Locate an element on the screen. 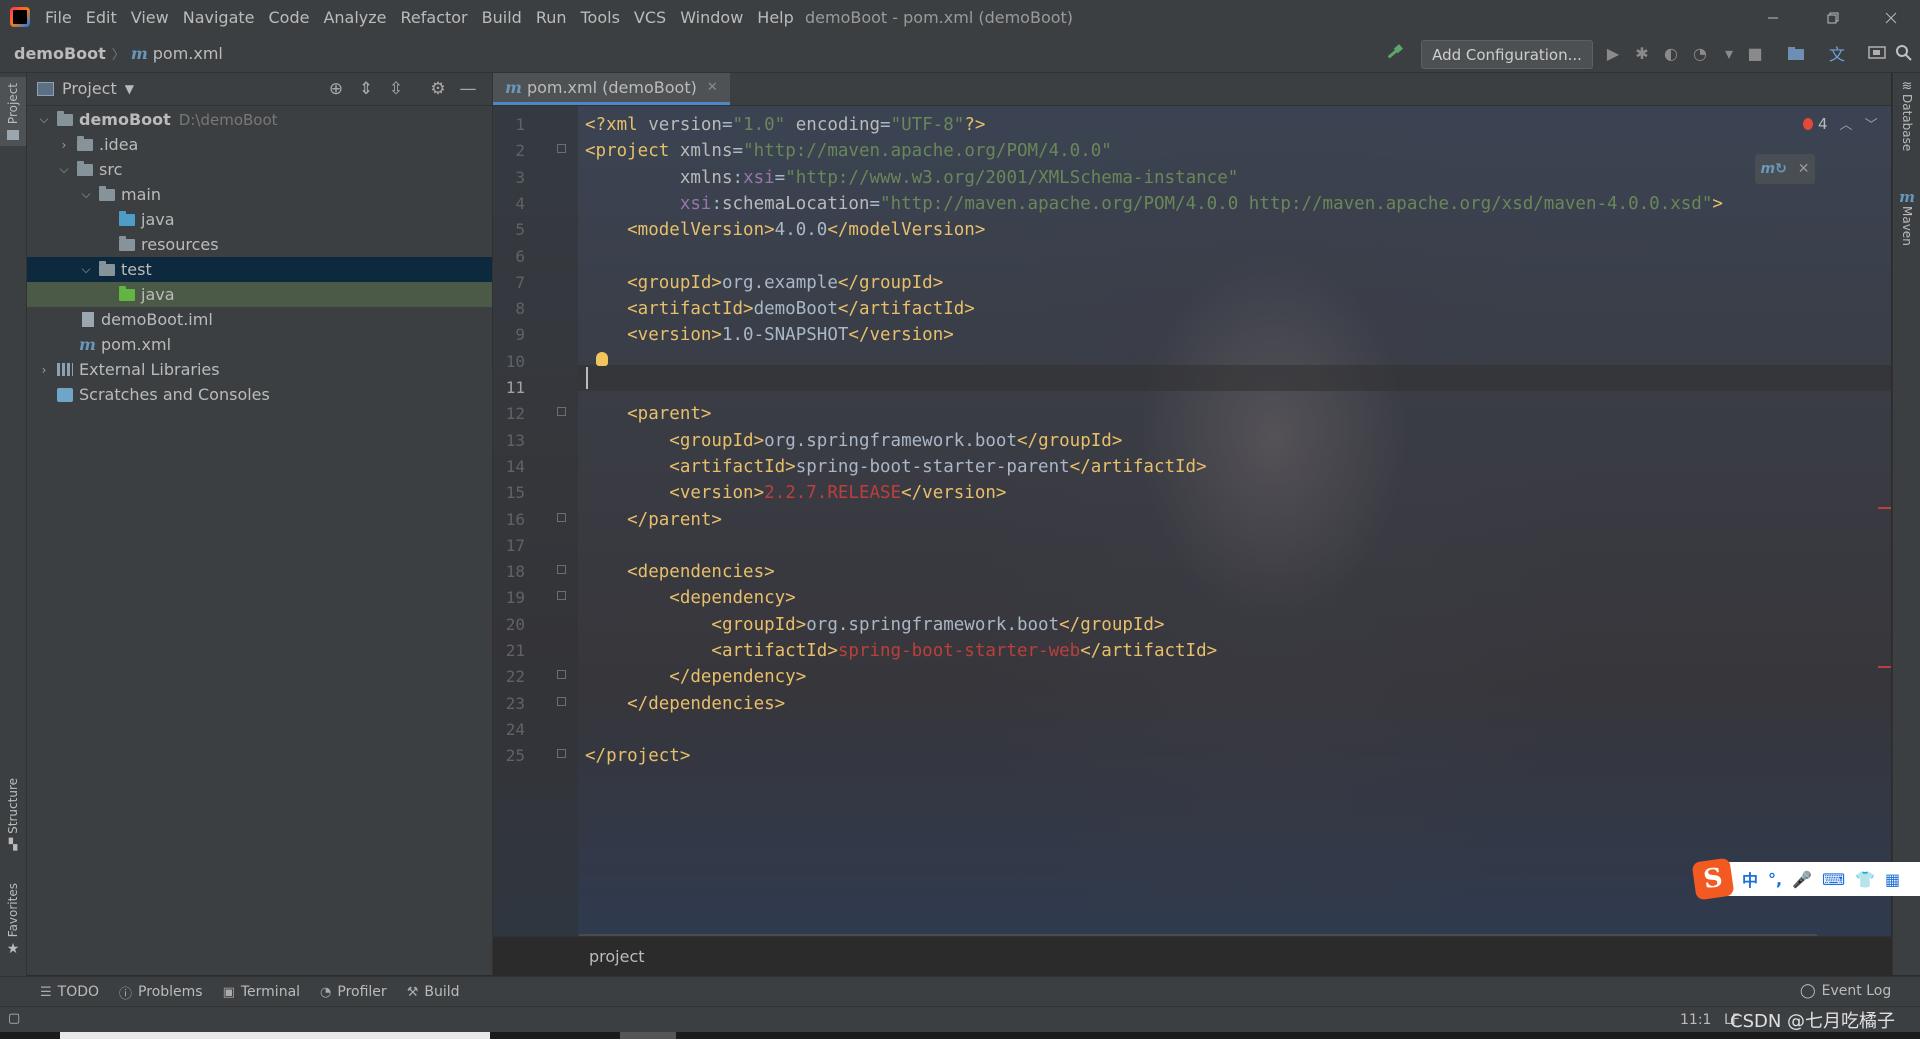  line-number: 3 is located at coordinates (509, 178).